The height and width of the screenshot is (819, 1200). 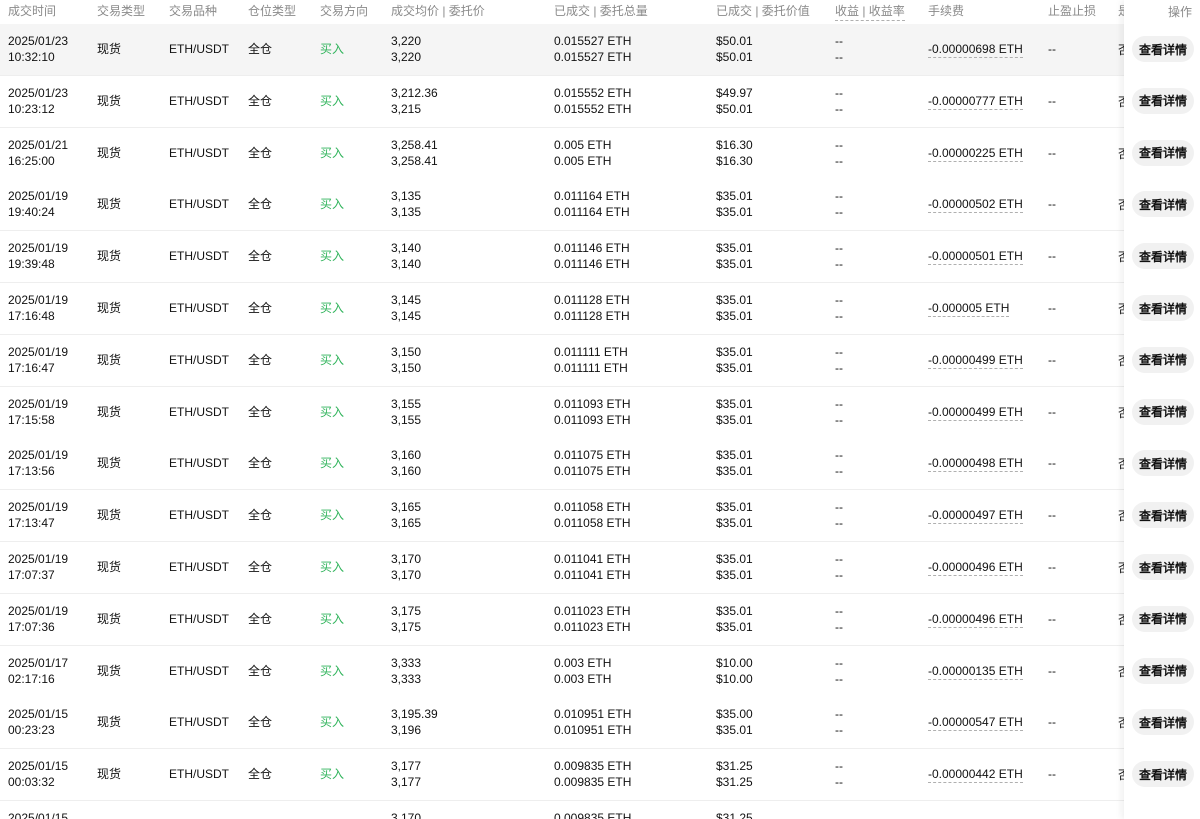 I want to click on cell-time-primary: 2025/01/17, so click(x=38, y=662).